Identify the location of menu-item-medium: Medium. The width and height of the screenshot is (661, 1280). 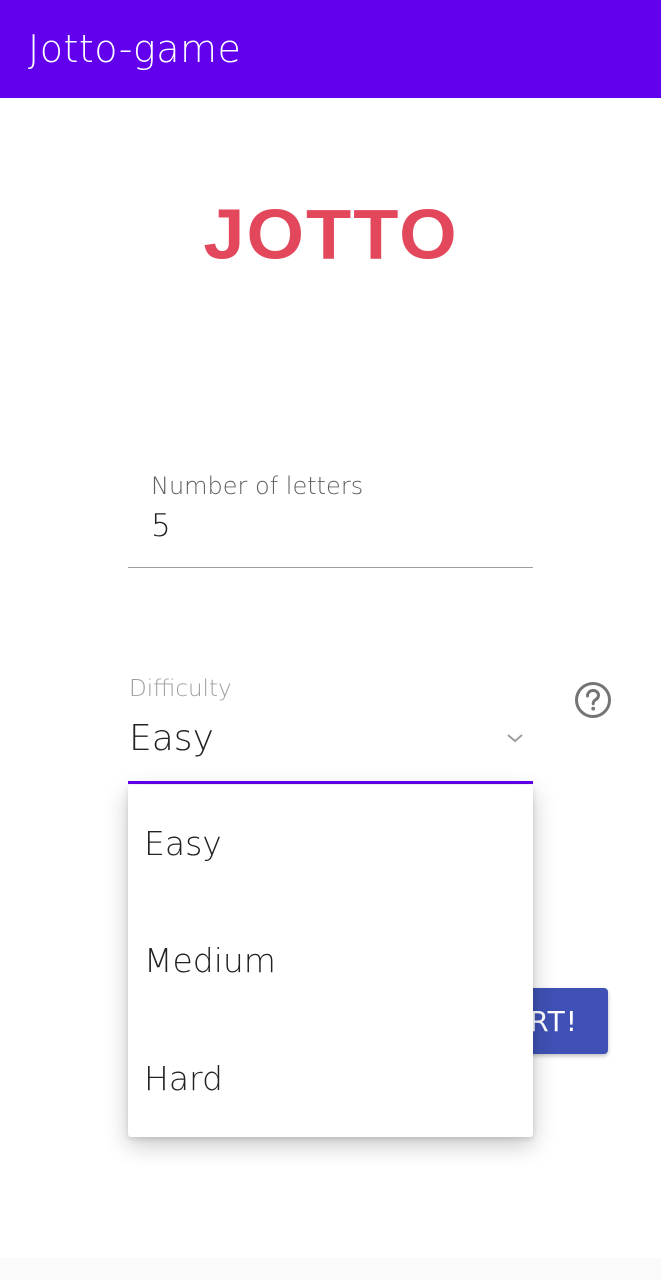
(330, 960).